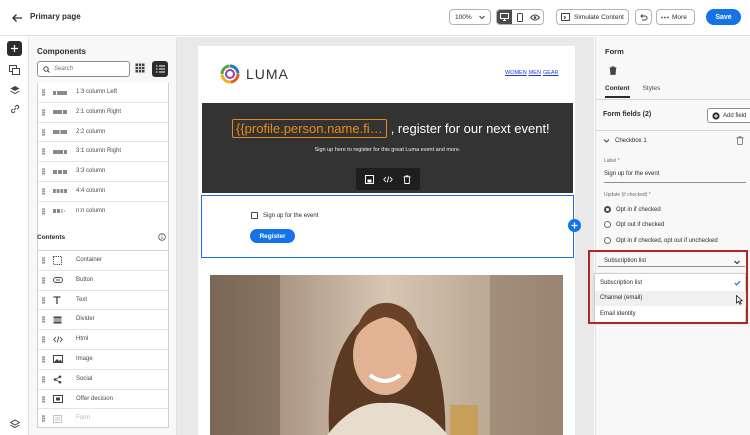  What do you see at coordinates (103, 261) in the screenshot?
I see `content-item-container: Container` at bounding box center [103, 261].